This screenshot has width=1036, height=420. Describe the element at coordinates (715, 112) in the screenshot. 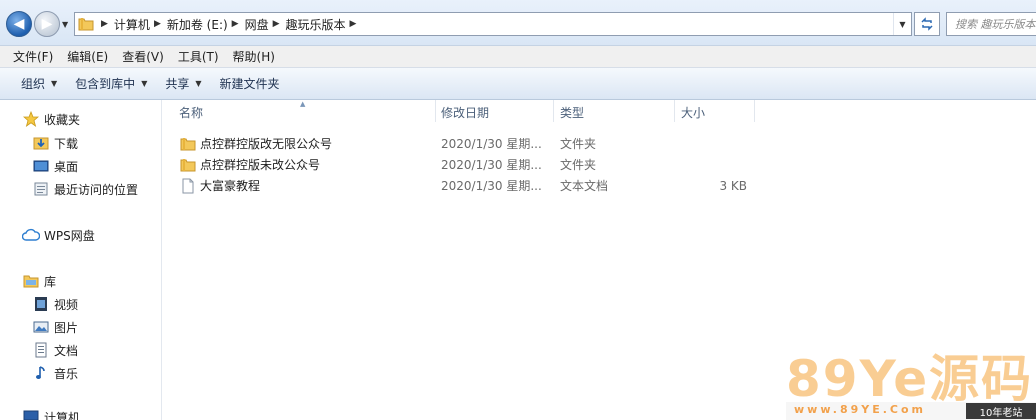

I see `column-header-size: 大小` at that location.